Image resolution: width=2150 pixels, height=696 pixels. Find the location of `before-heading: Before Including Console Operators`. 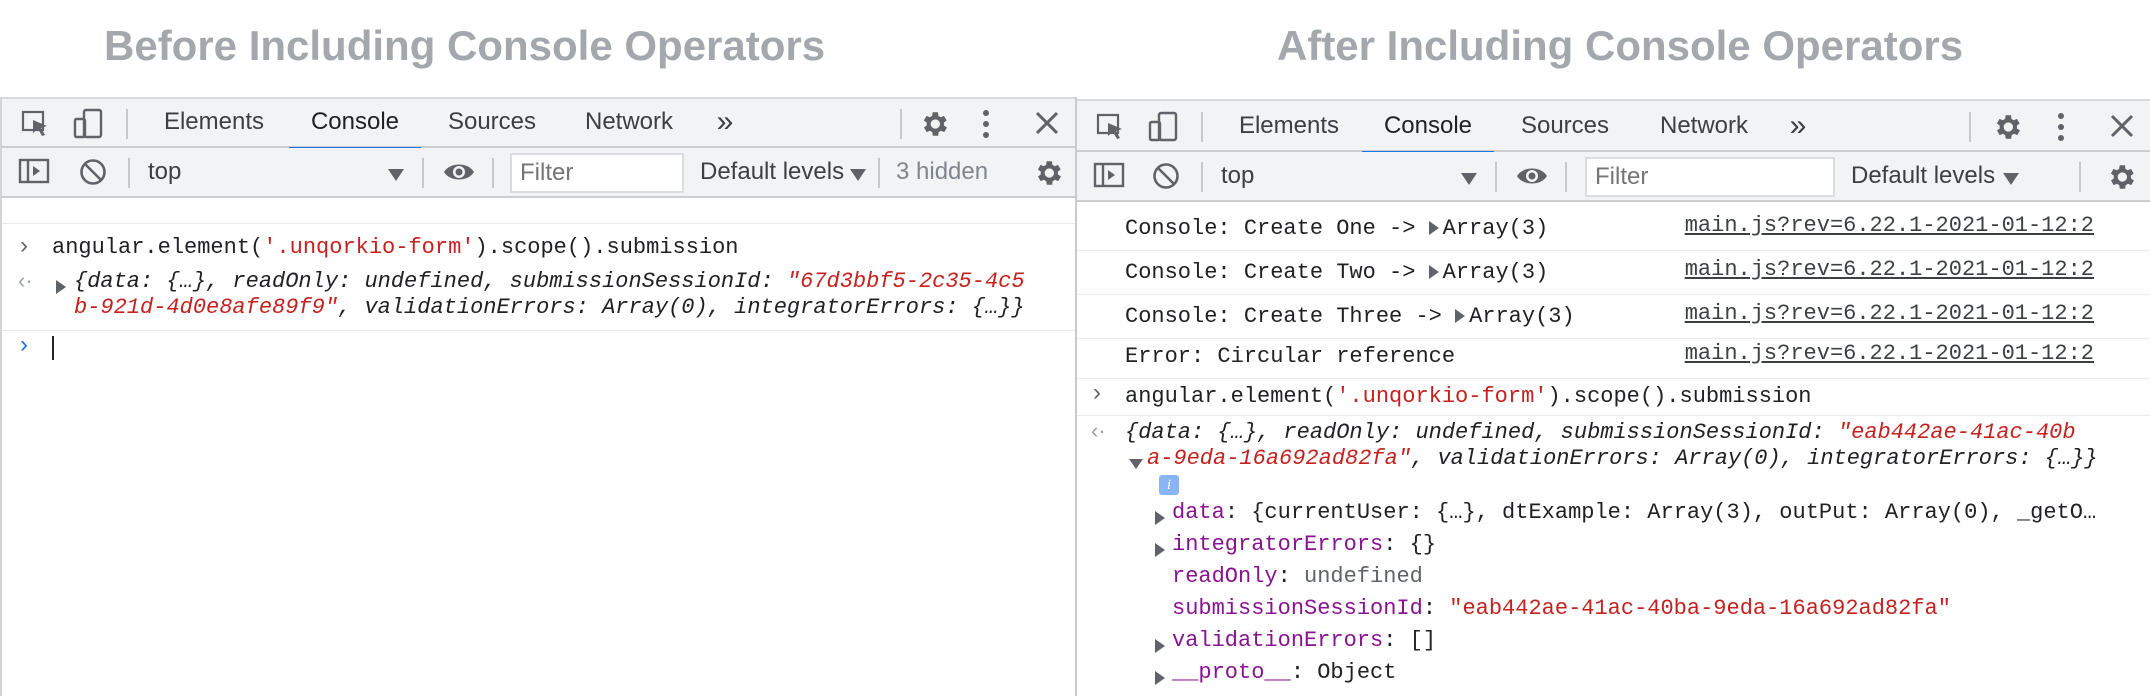

before-heading: Before Including Console Operators is located at coordinates (465, 45).